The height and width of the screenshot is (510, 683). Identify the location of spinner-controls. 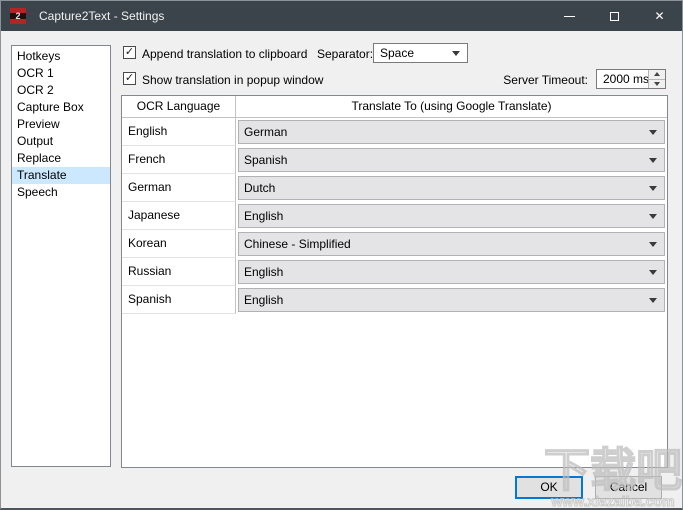
(656, 79).